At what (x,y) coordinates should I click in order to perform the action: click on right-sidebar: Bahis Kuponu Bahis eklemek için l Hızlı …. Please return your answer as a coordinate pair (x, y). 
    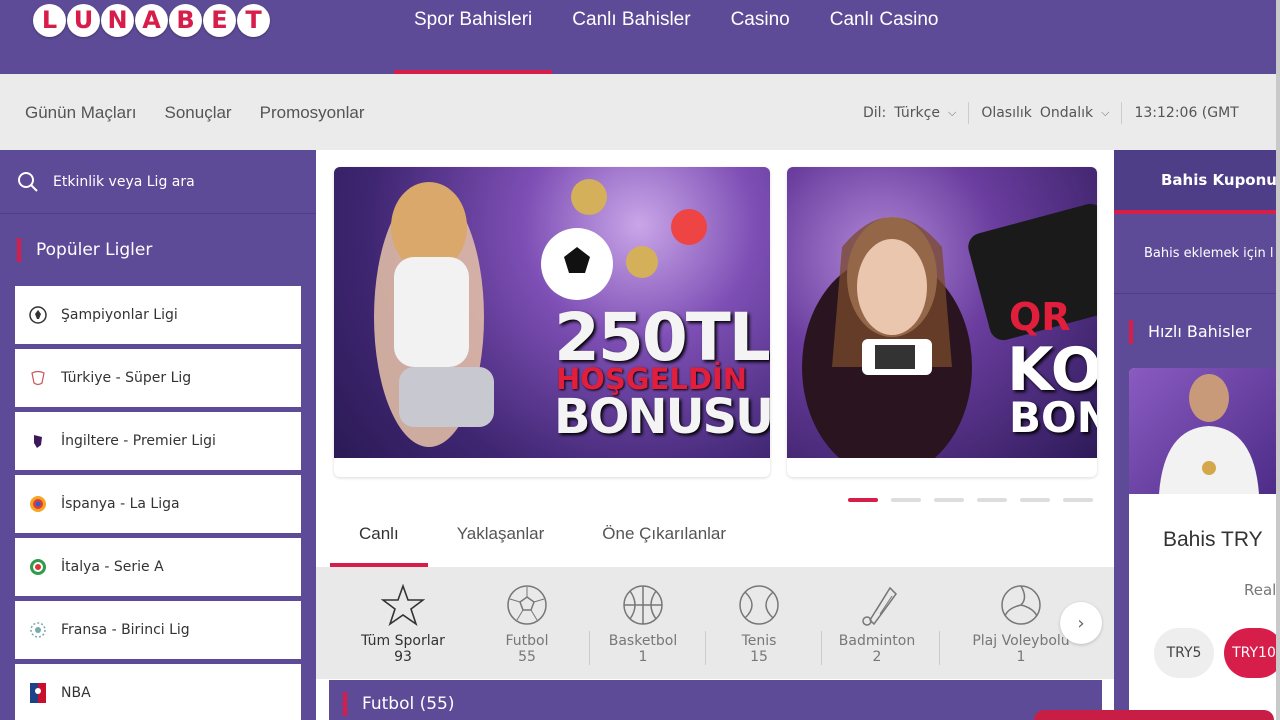
    Looking at the image, I should click on (1197, 435).